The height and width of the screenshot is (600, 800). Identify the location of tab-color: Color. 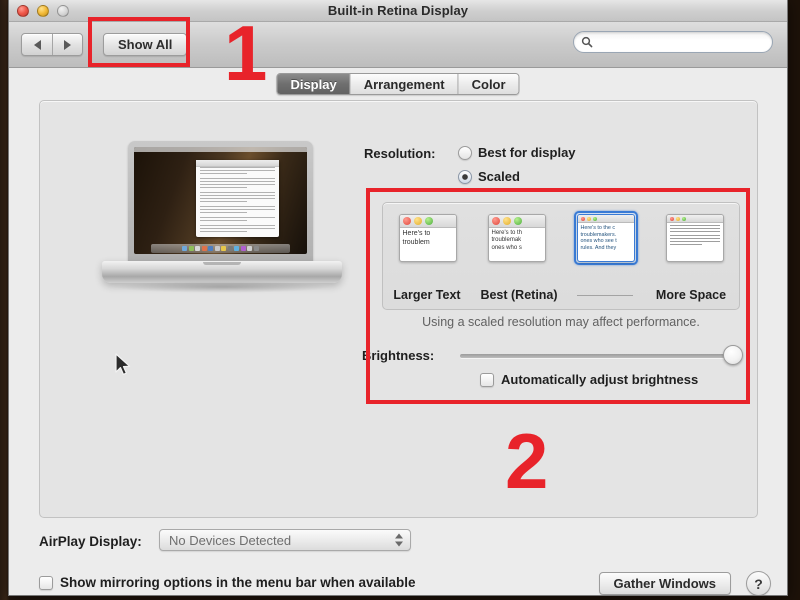
(488, 84).